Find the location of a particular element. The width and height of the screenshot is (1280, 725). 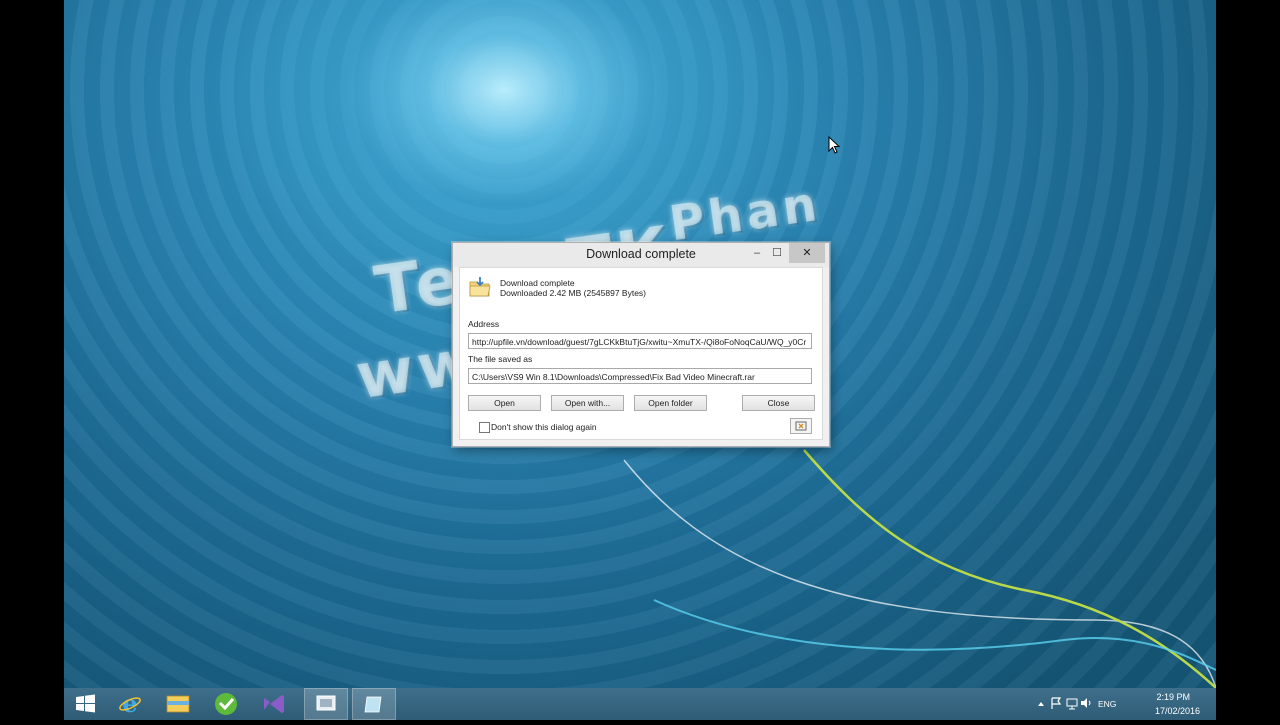

open-folder-button: Open folder is located at coordinates (670, 403).